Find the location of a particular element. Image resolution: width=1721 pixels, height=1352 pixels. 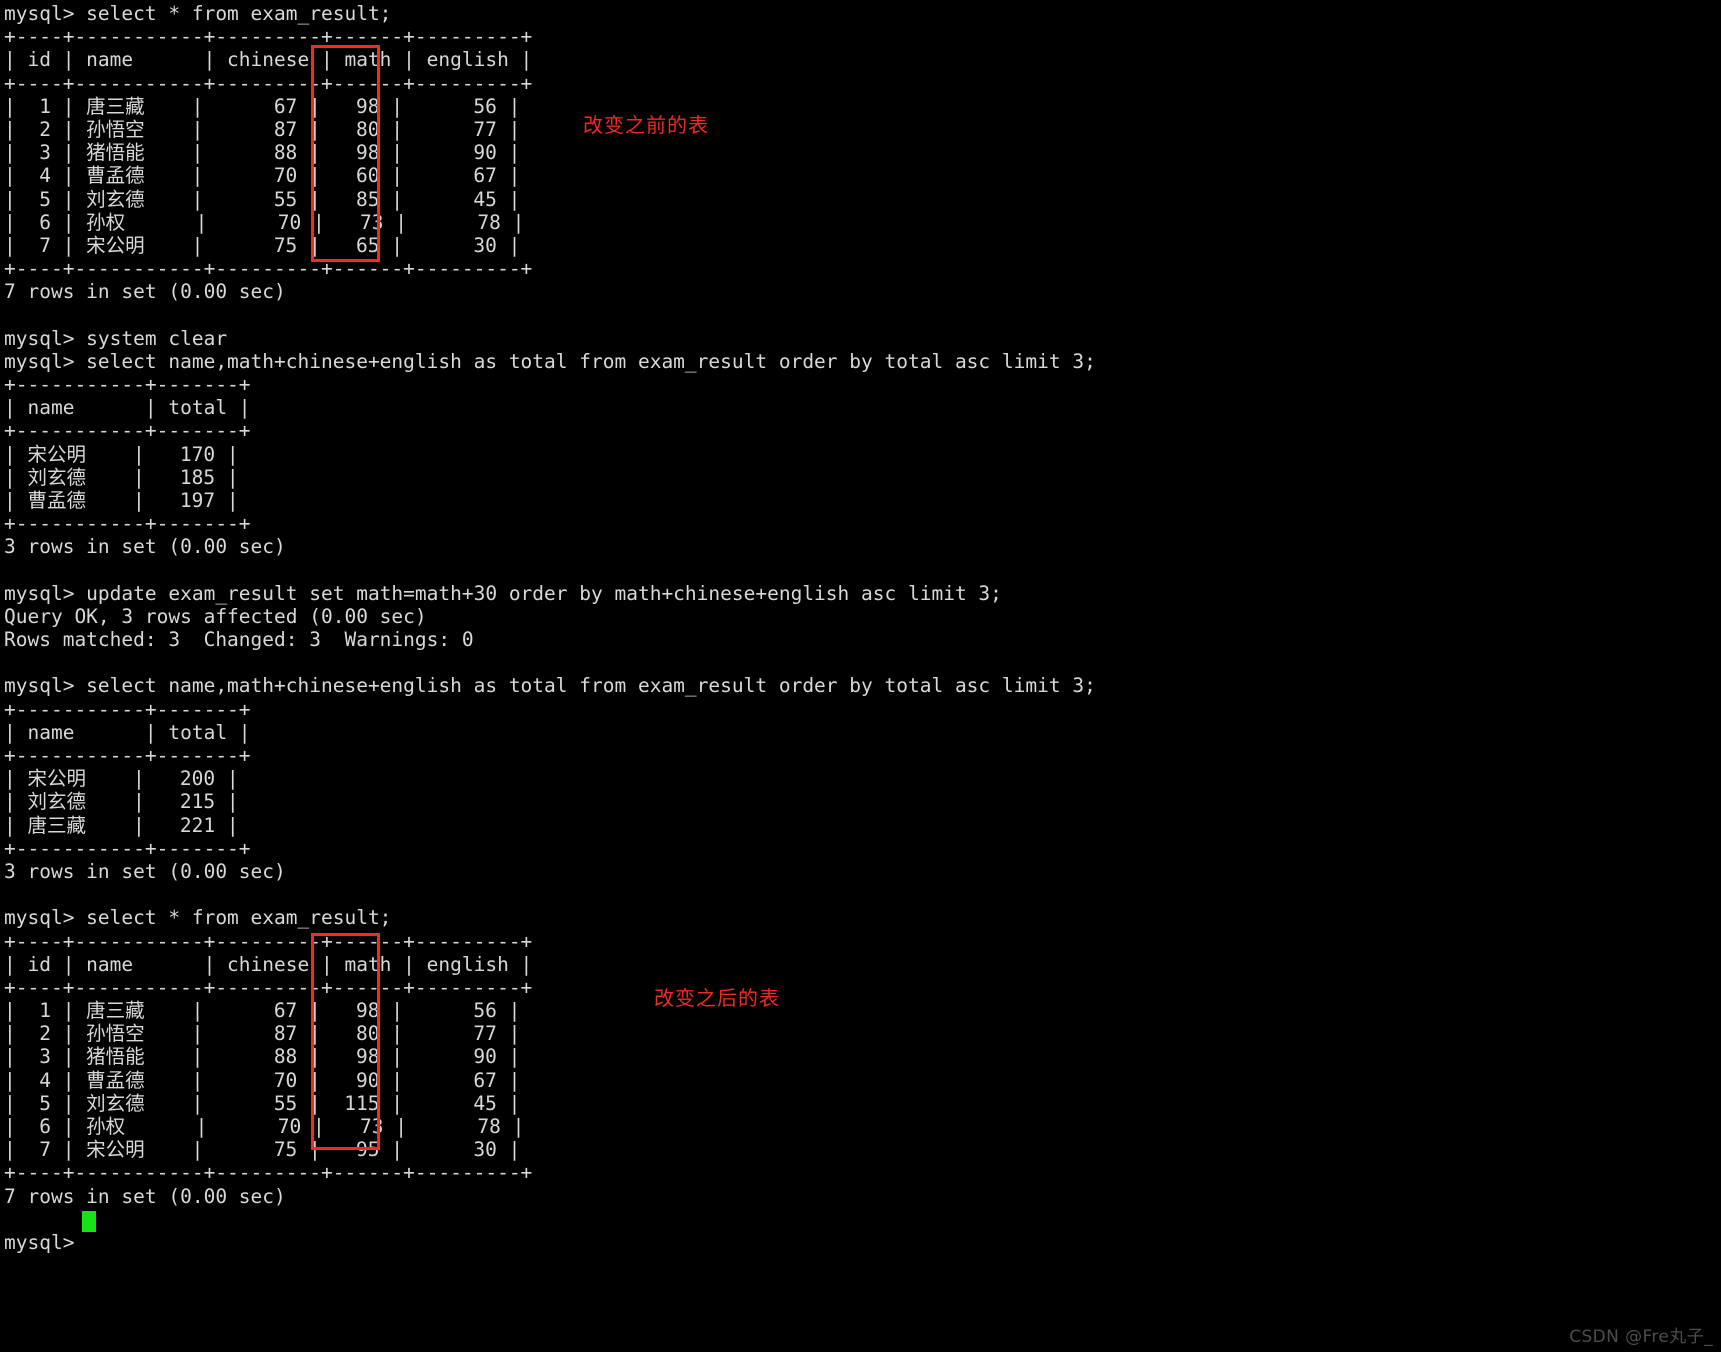

terminal-line: | 4 | 曹孟德 | 70 | 60 | 67 | is located at coordinates (262, 176).